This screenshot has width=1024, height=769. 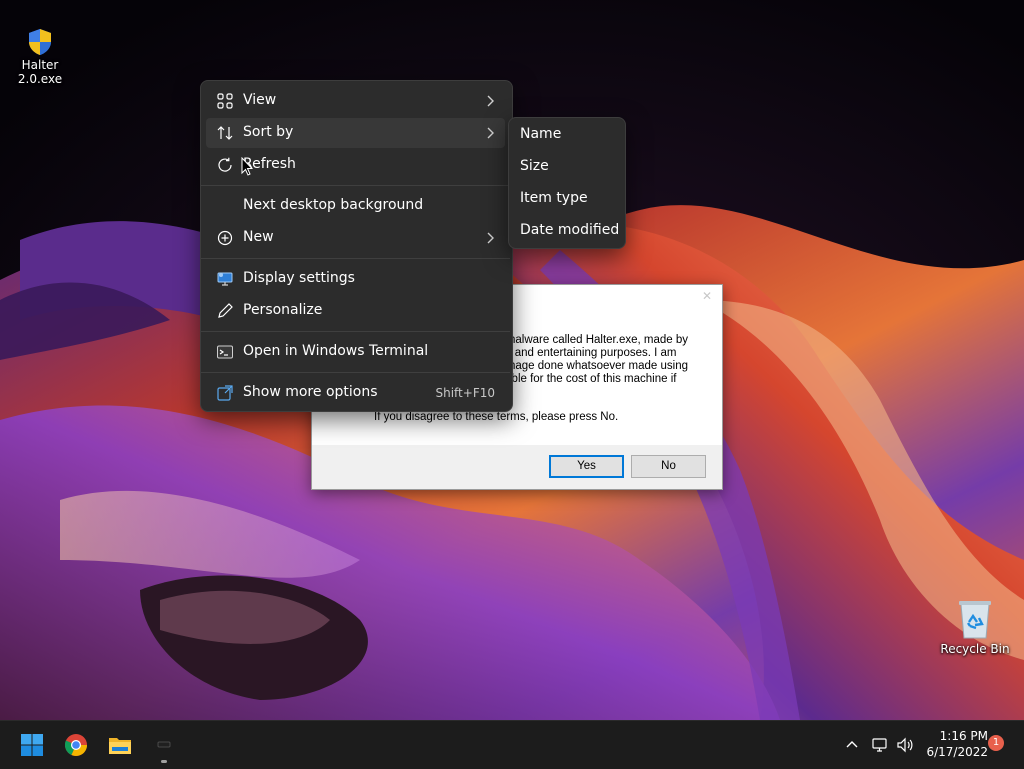 I want to click on clock-date: 6/17/2022, so click(x=957, y=752).